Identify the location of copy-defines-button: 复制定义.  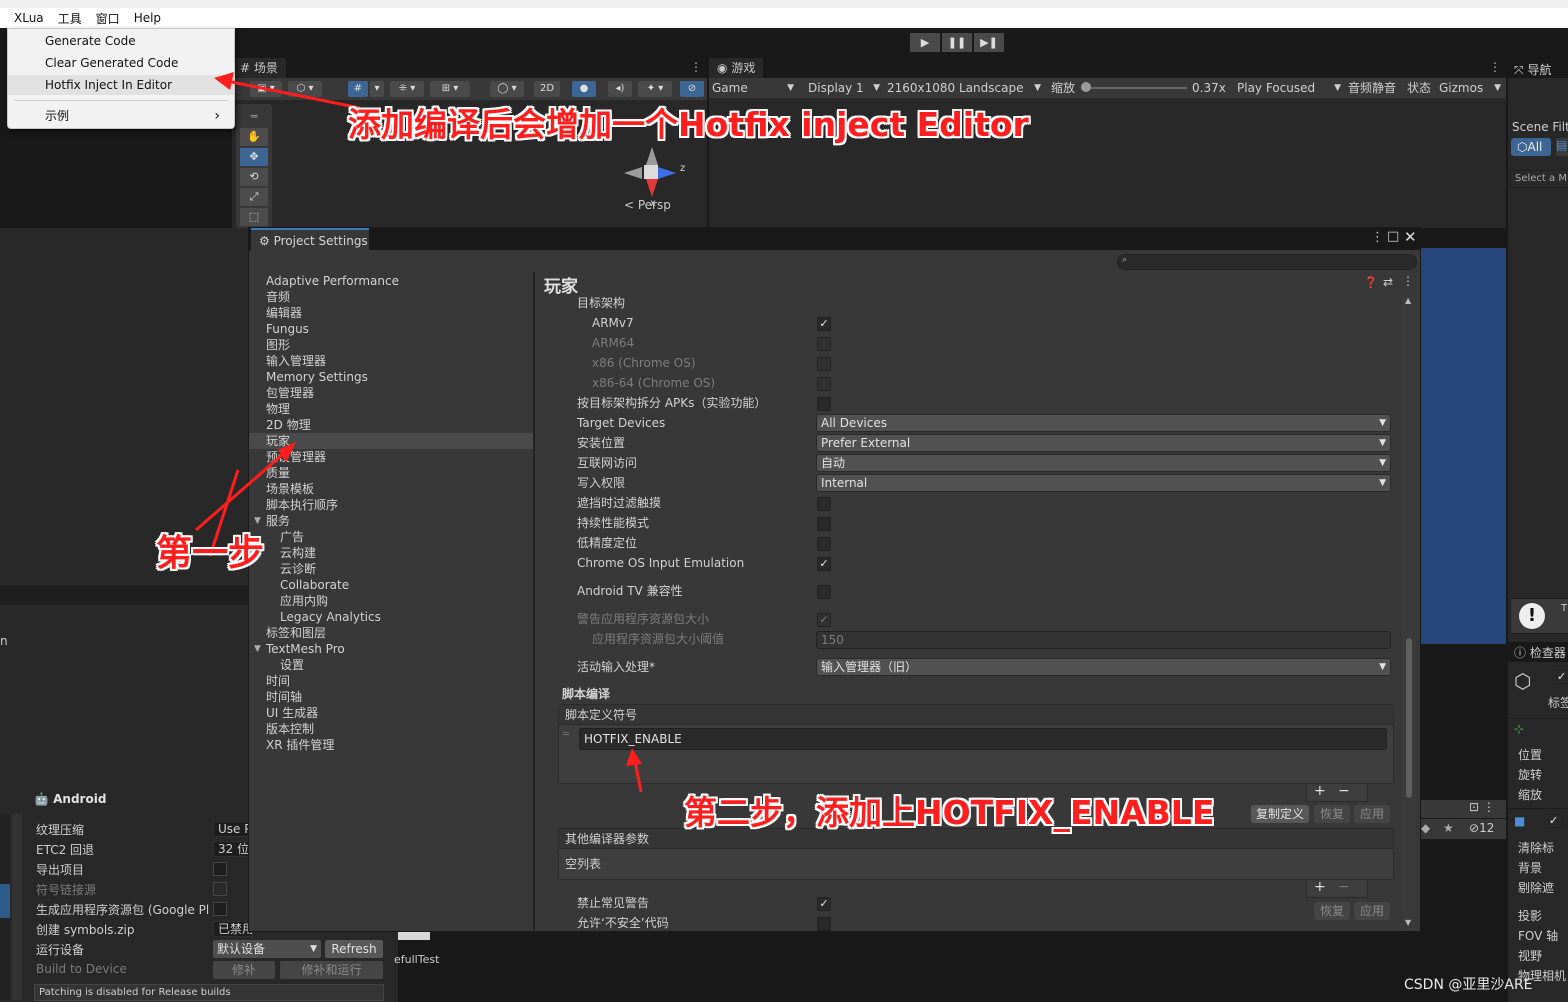
(1280, 814).